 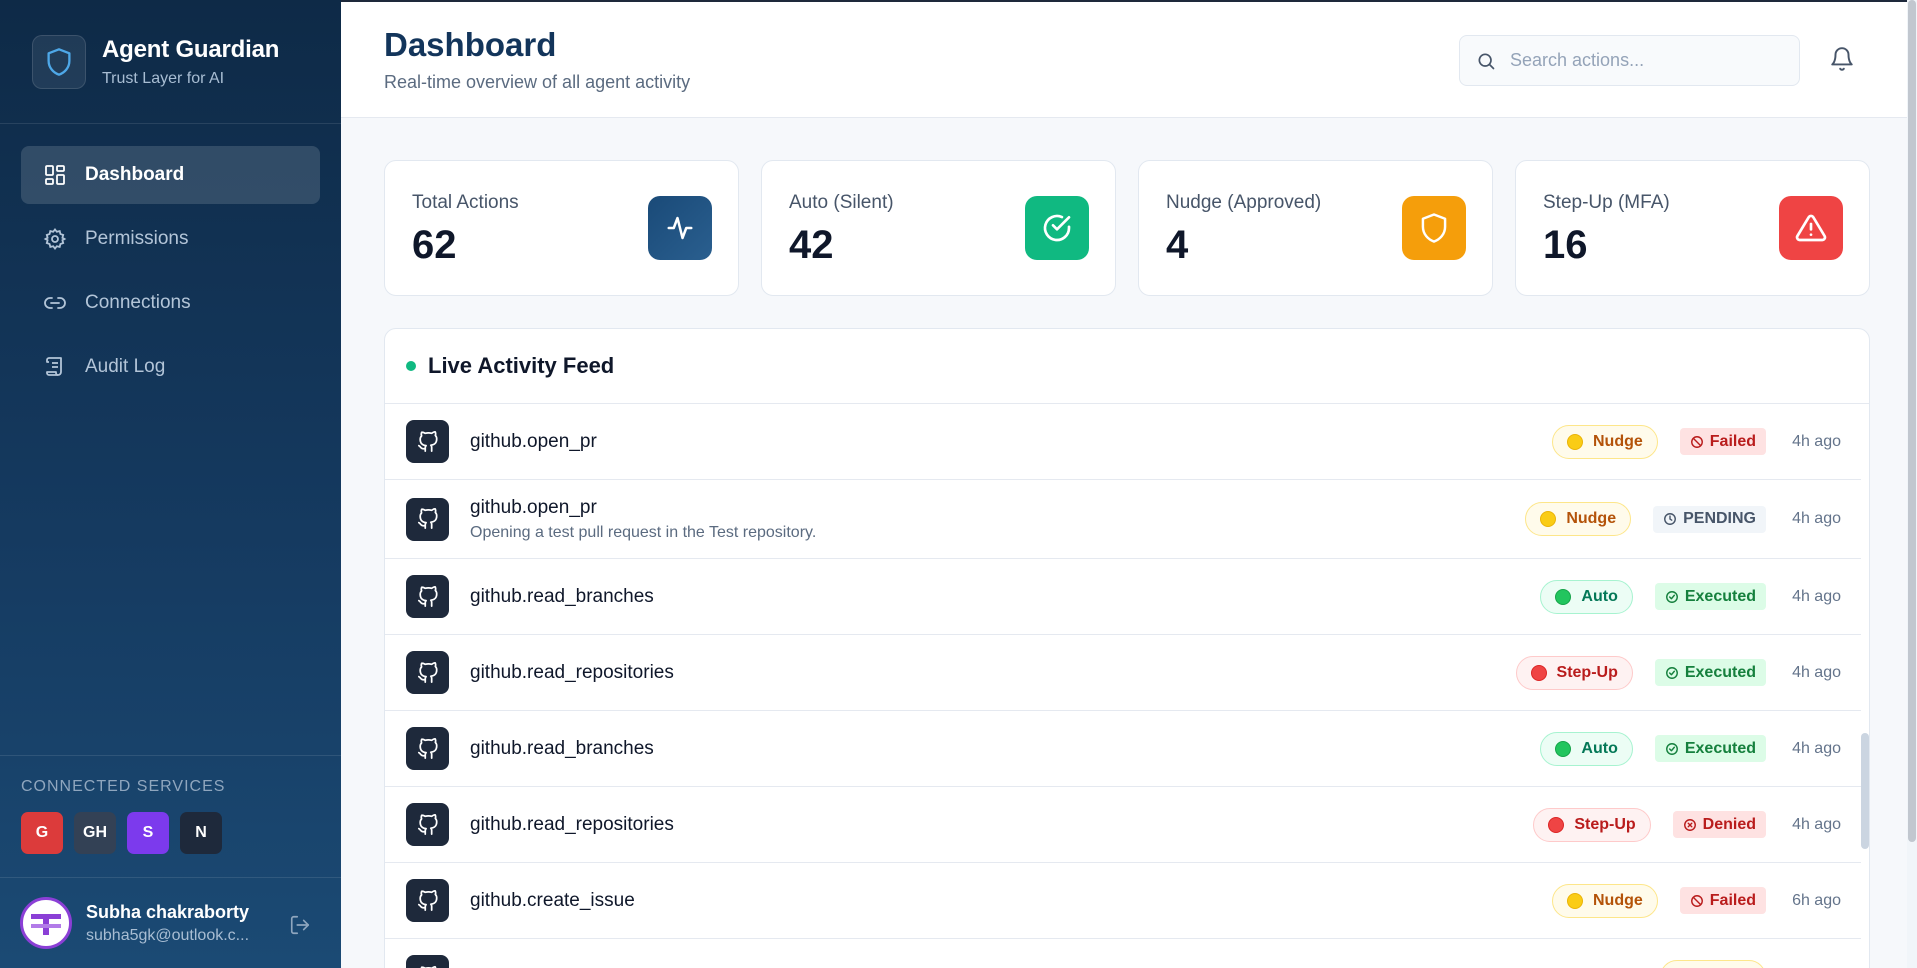 What do you see at coordinates (55, 239) in the screenshot?
I see `gear-icon` at bounding box center [55, 239].